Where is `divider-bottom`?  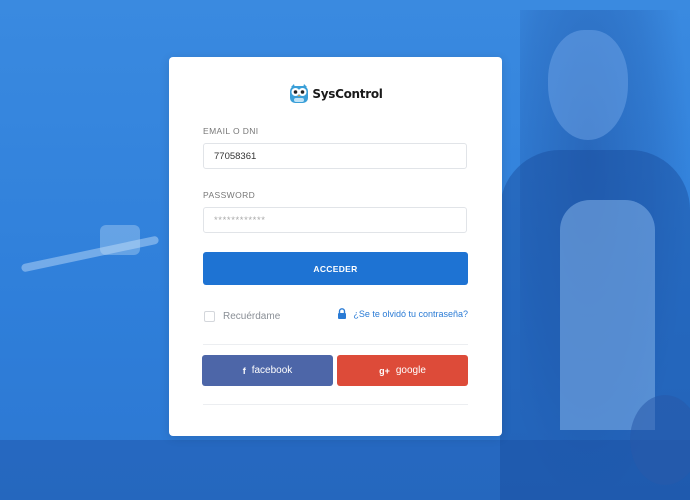 divider-bottom is located at coordinates (335, 404).